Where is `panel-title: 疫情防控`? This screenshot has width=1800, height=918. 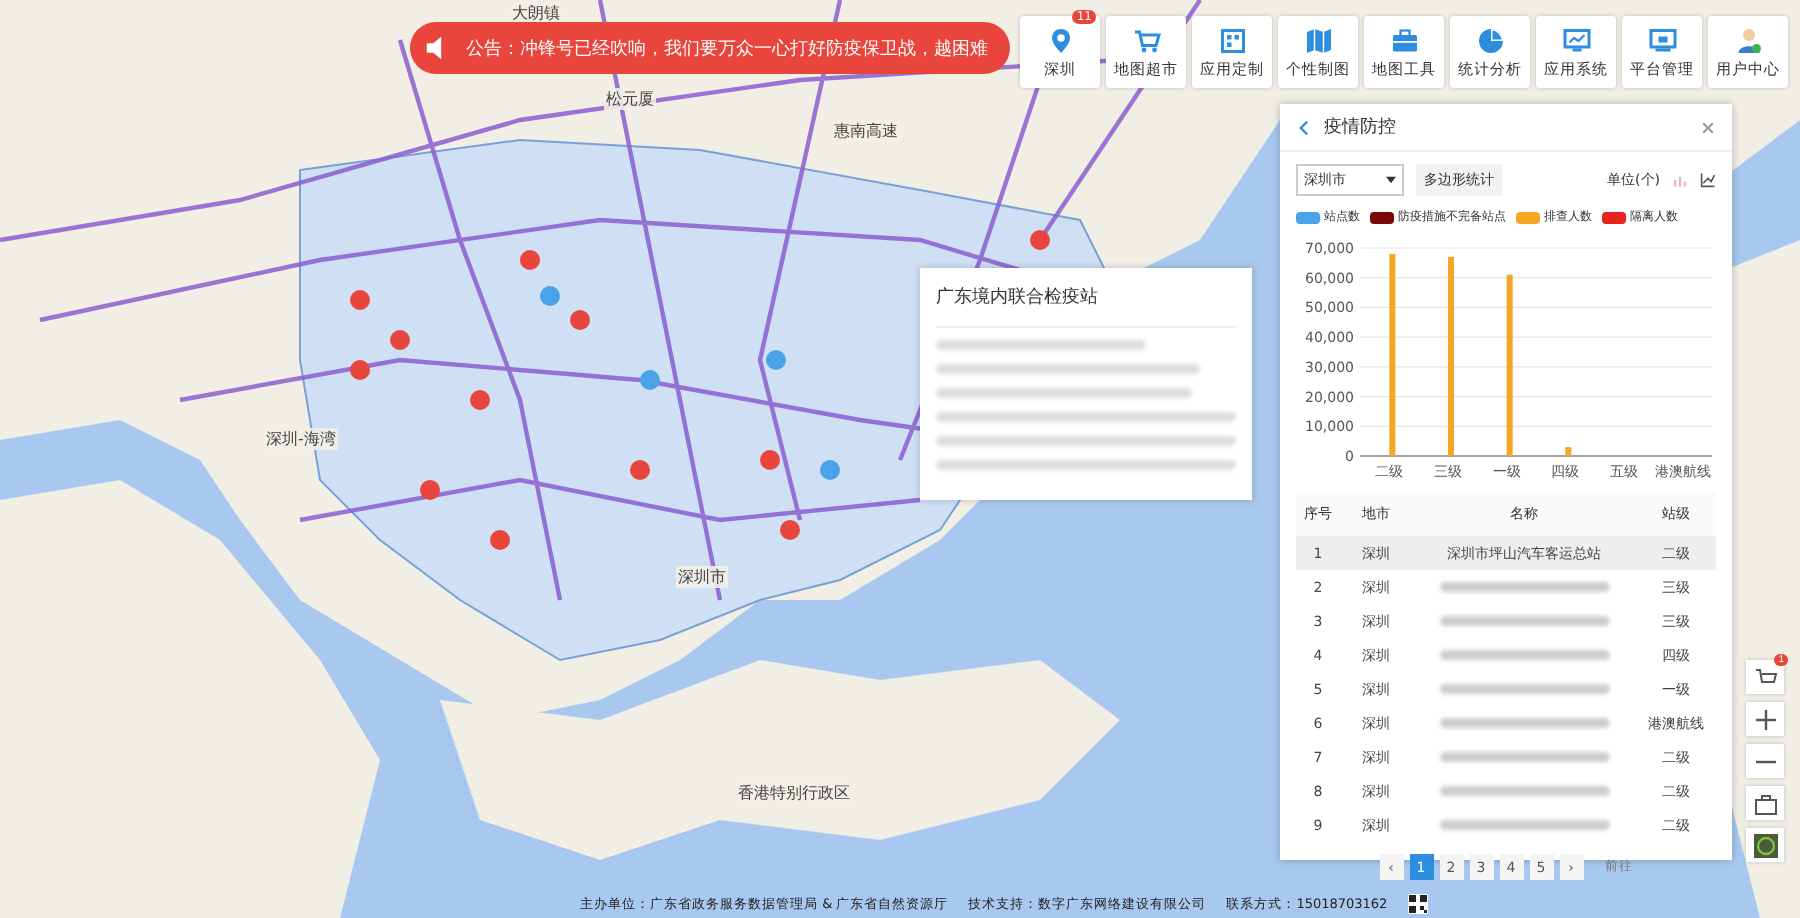 panel-title: 疫情防控 is located at coordinates (1361, 127).